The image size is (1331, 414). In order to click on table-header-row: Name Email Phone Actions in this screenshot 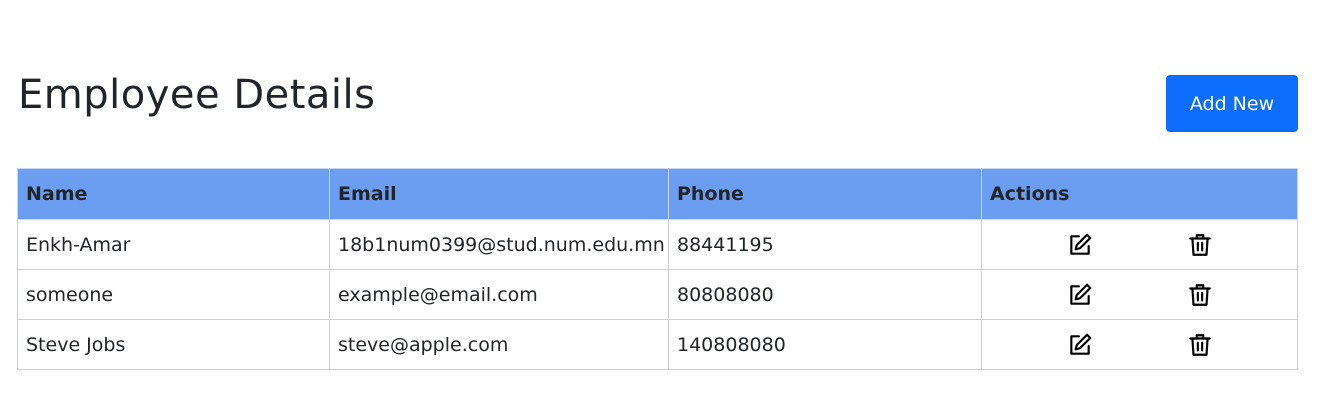, I will do `click(657, 194)`.